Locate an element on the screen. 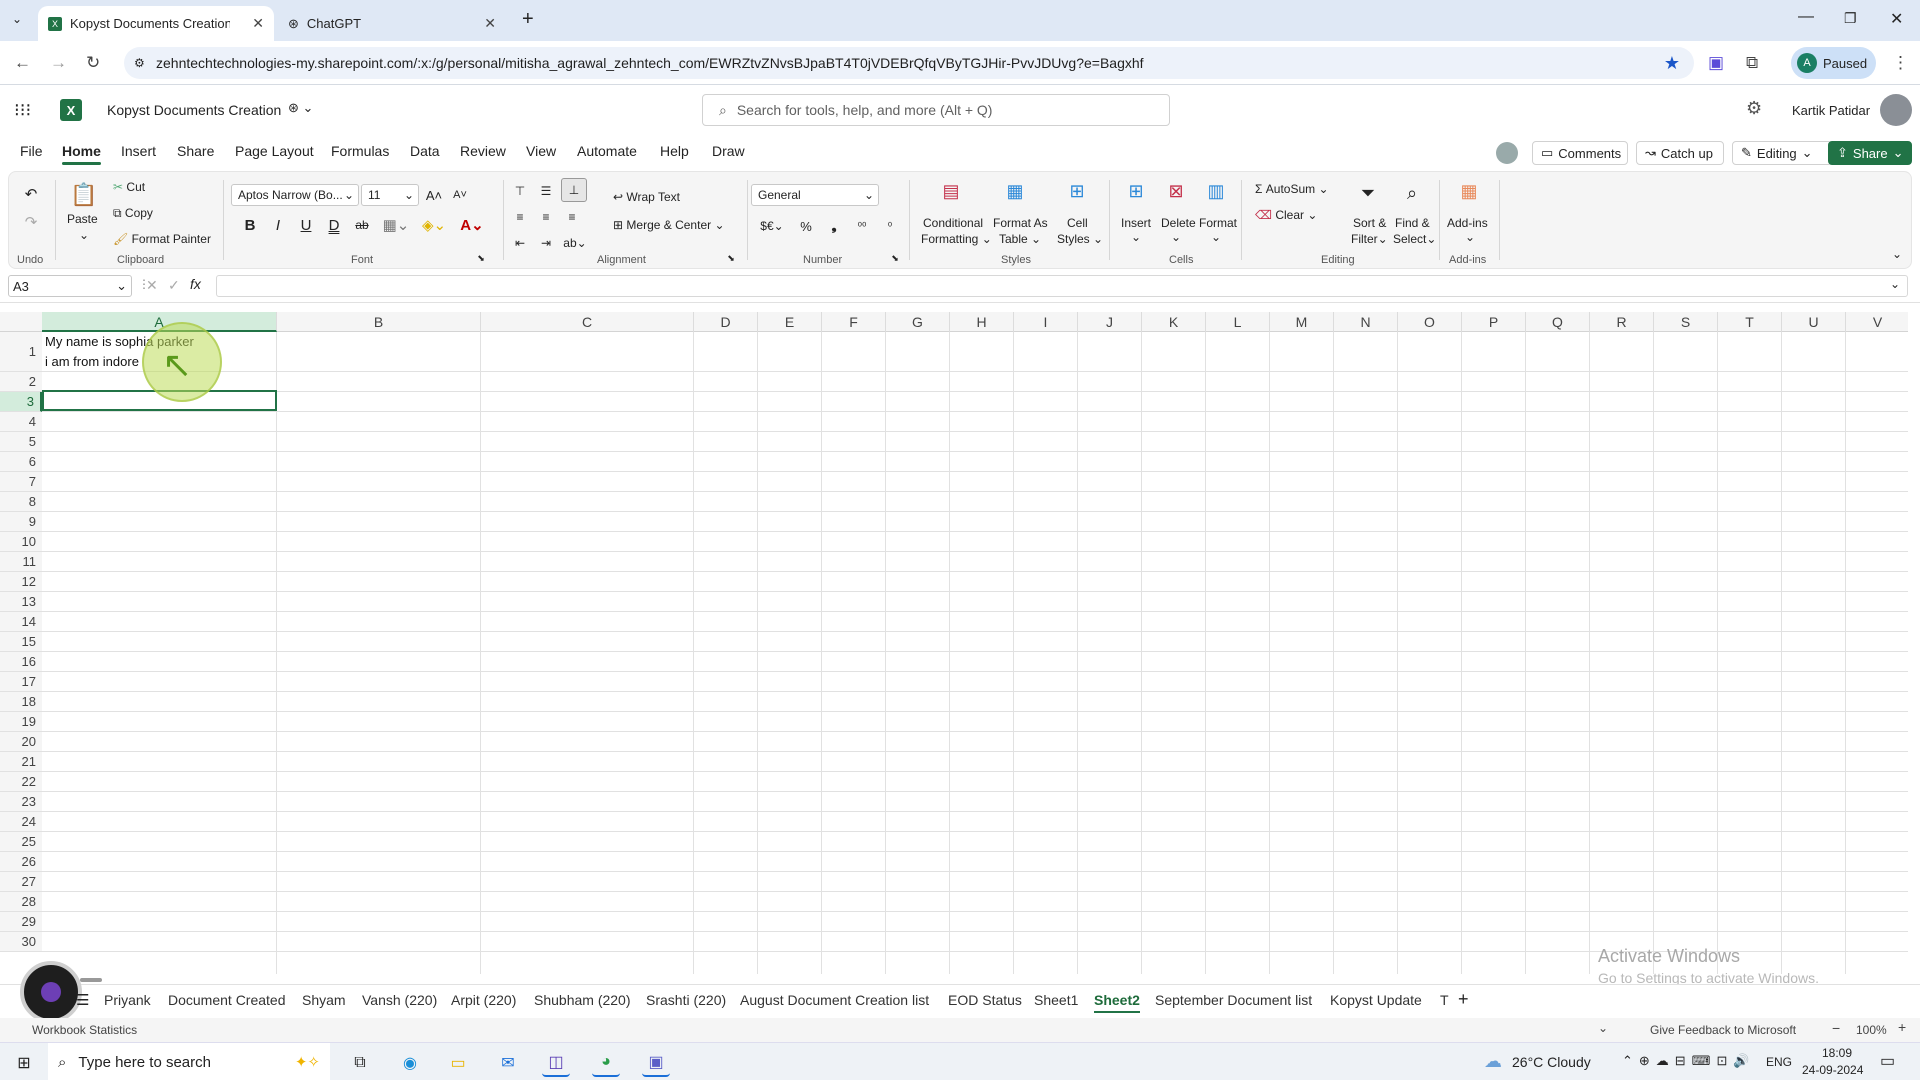  file-explorer-icon: ▭ is located at coordinates (458, 1063).